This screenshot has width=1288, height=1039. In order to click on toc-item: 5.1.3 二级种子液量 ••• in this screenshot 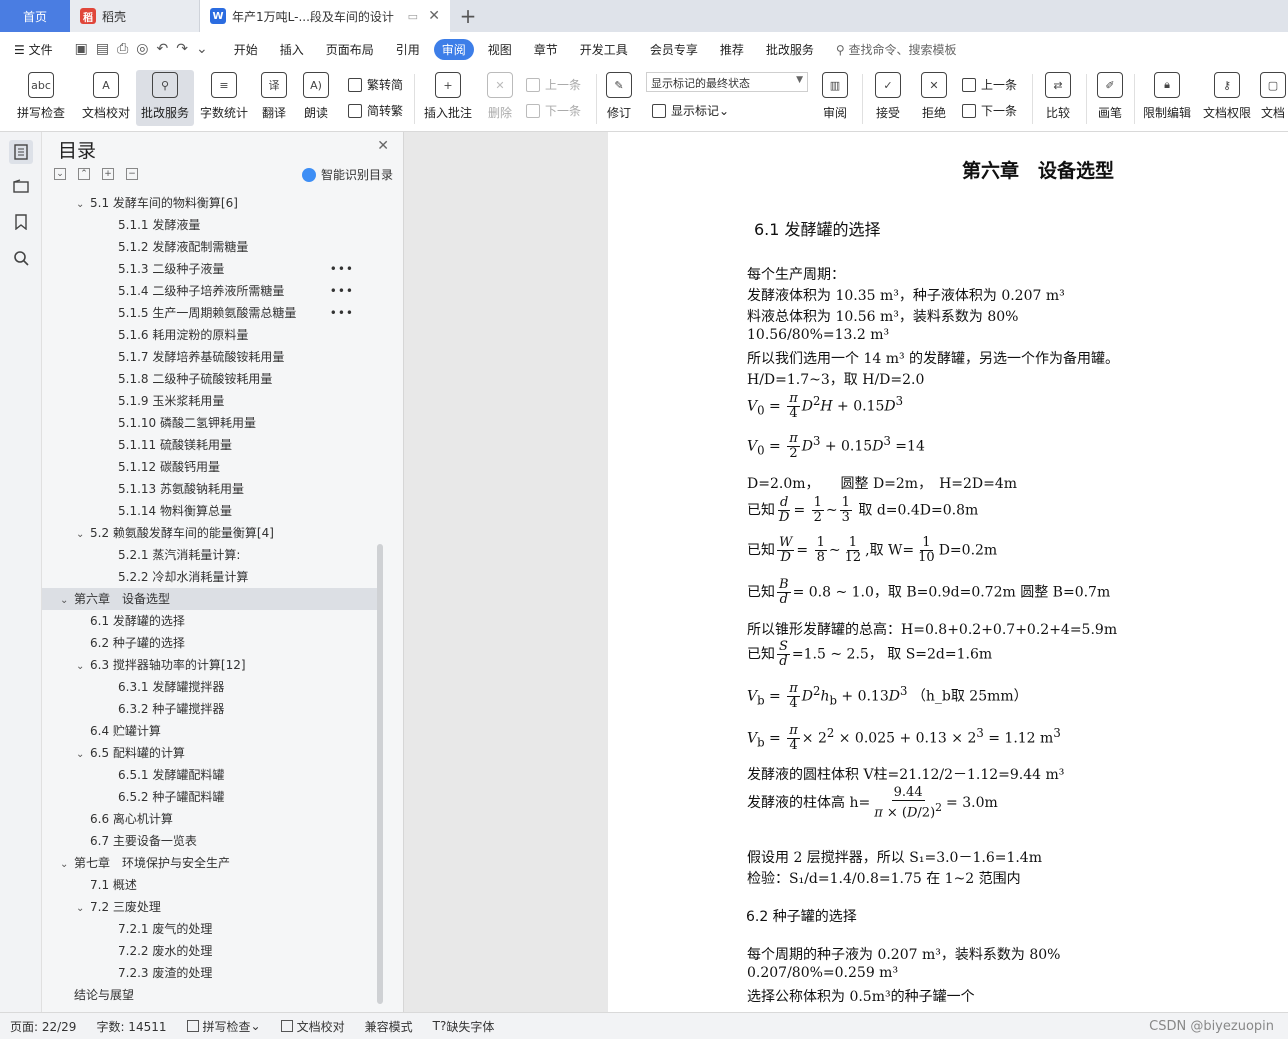, I will do `click(212, 269)`.